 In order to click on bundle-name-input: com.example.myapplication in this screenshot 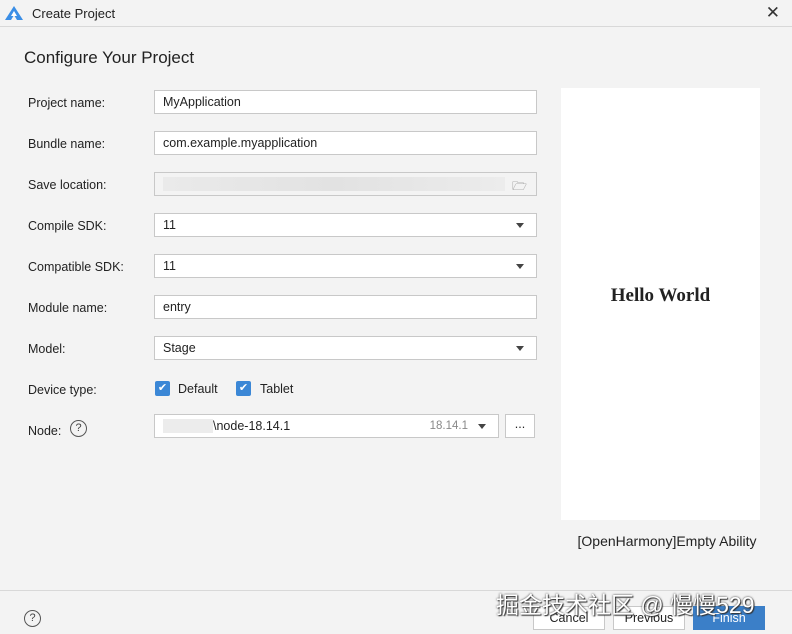, I will do `click(345, 143)`.